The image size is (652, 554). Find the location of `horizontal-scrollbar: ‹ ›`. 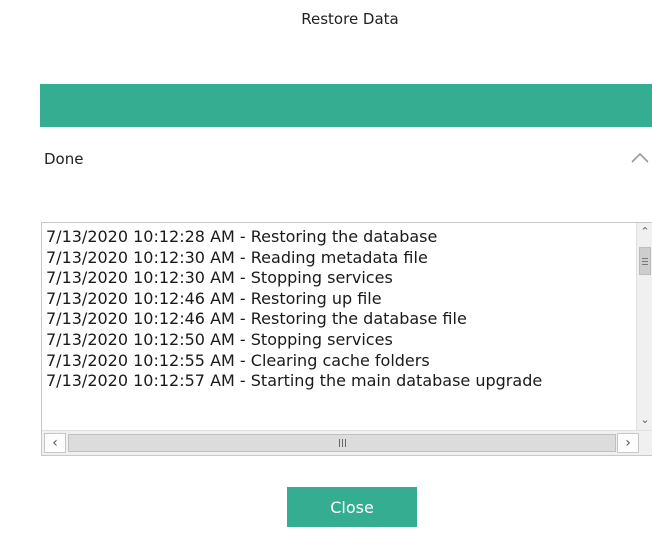

horizontal-scrollbar: ‹ › is located at coordinates (347, 442).